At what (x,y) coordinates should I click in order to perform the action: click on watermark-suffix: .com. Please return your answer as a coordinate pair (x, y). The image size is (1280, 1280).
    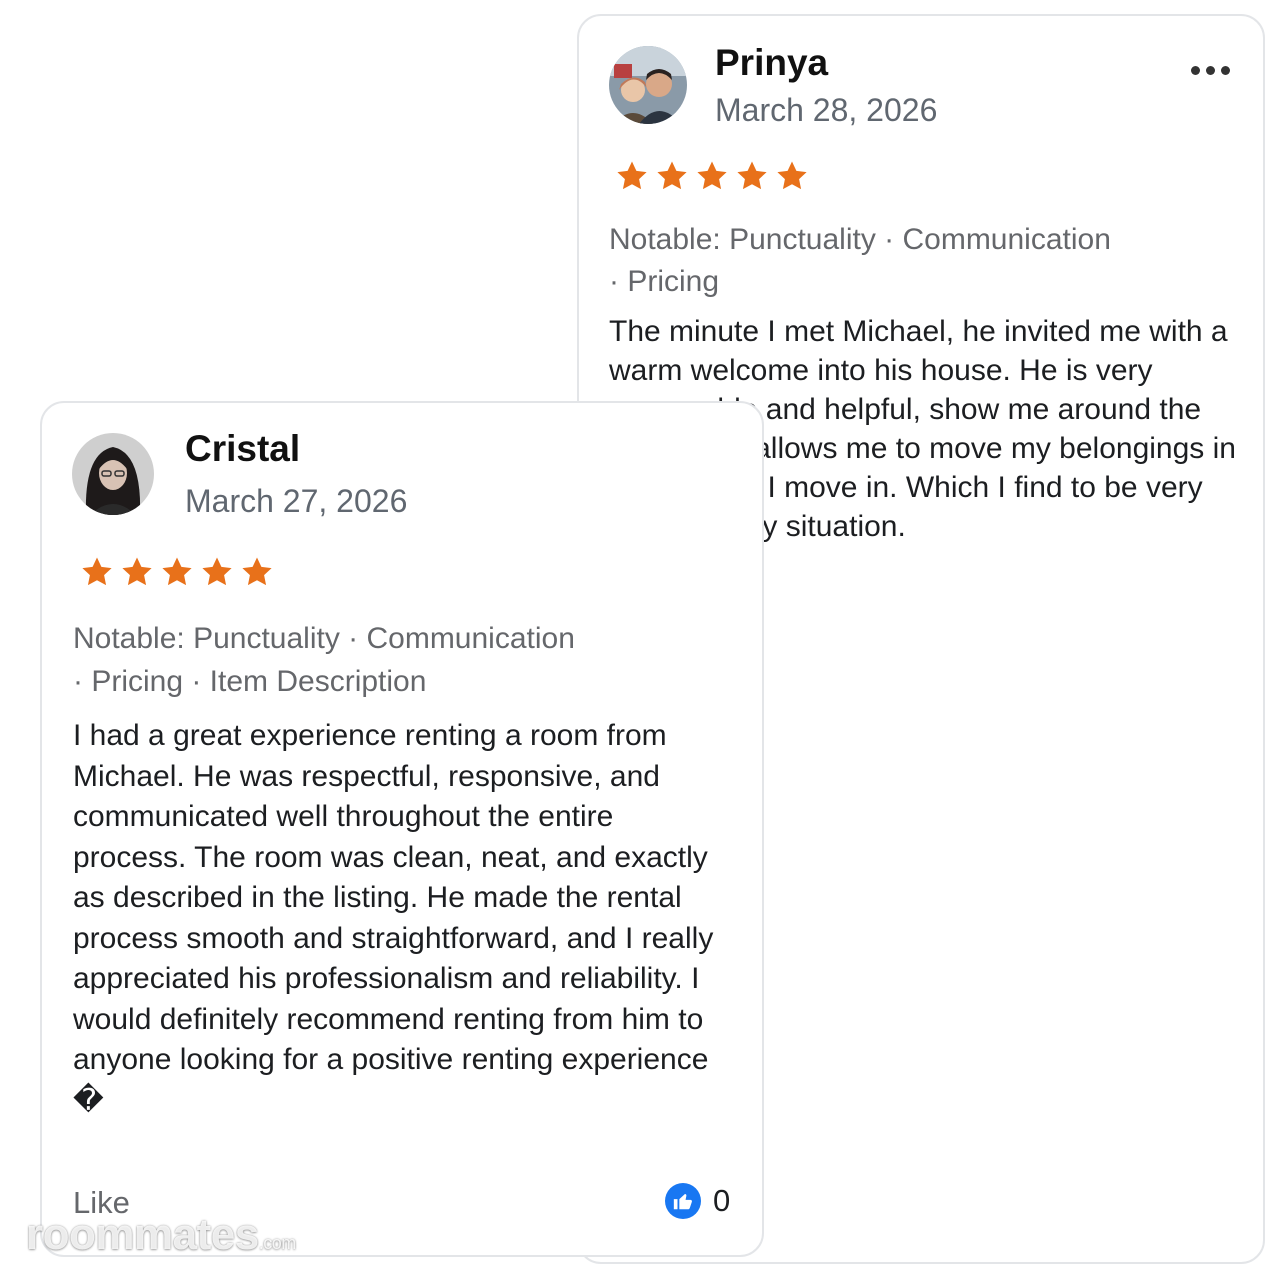
    Looking at the image, I should click on (277, 1243).